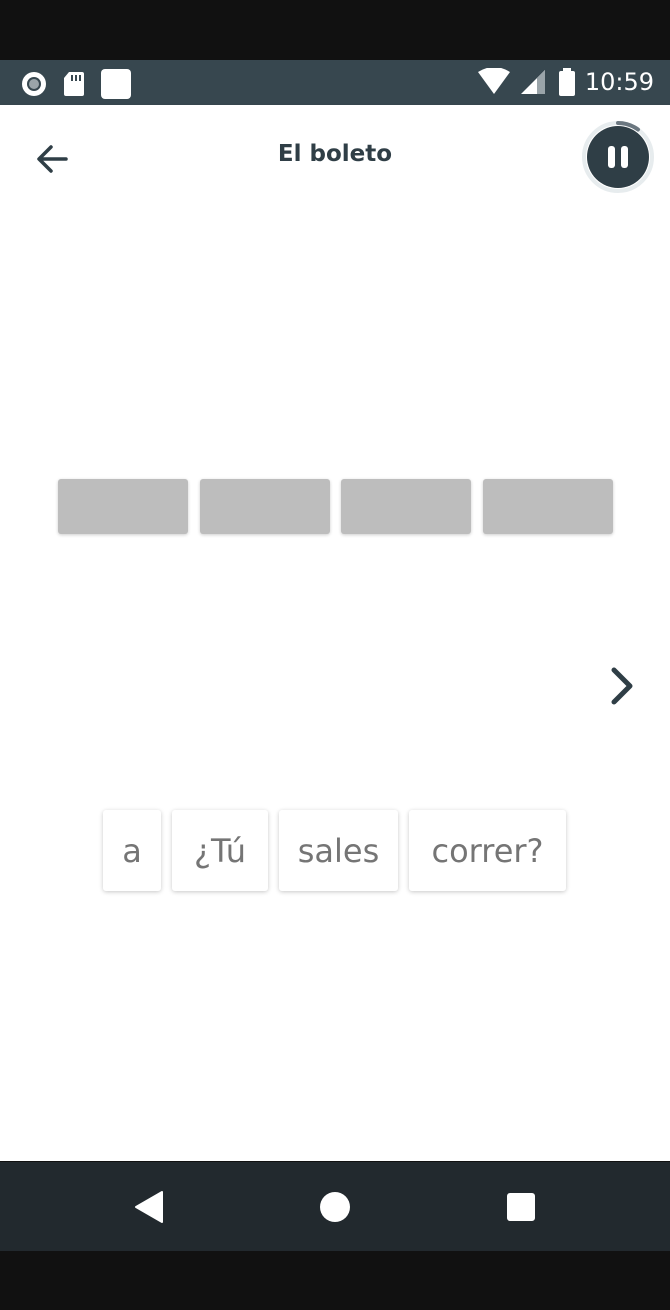  I want to click on system-nav-bar, so click(335, 1206).